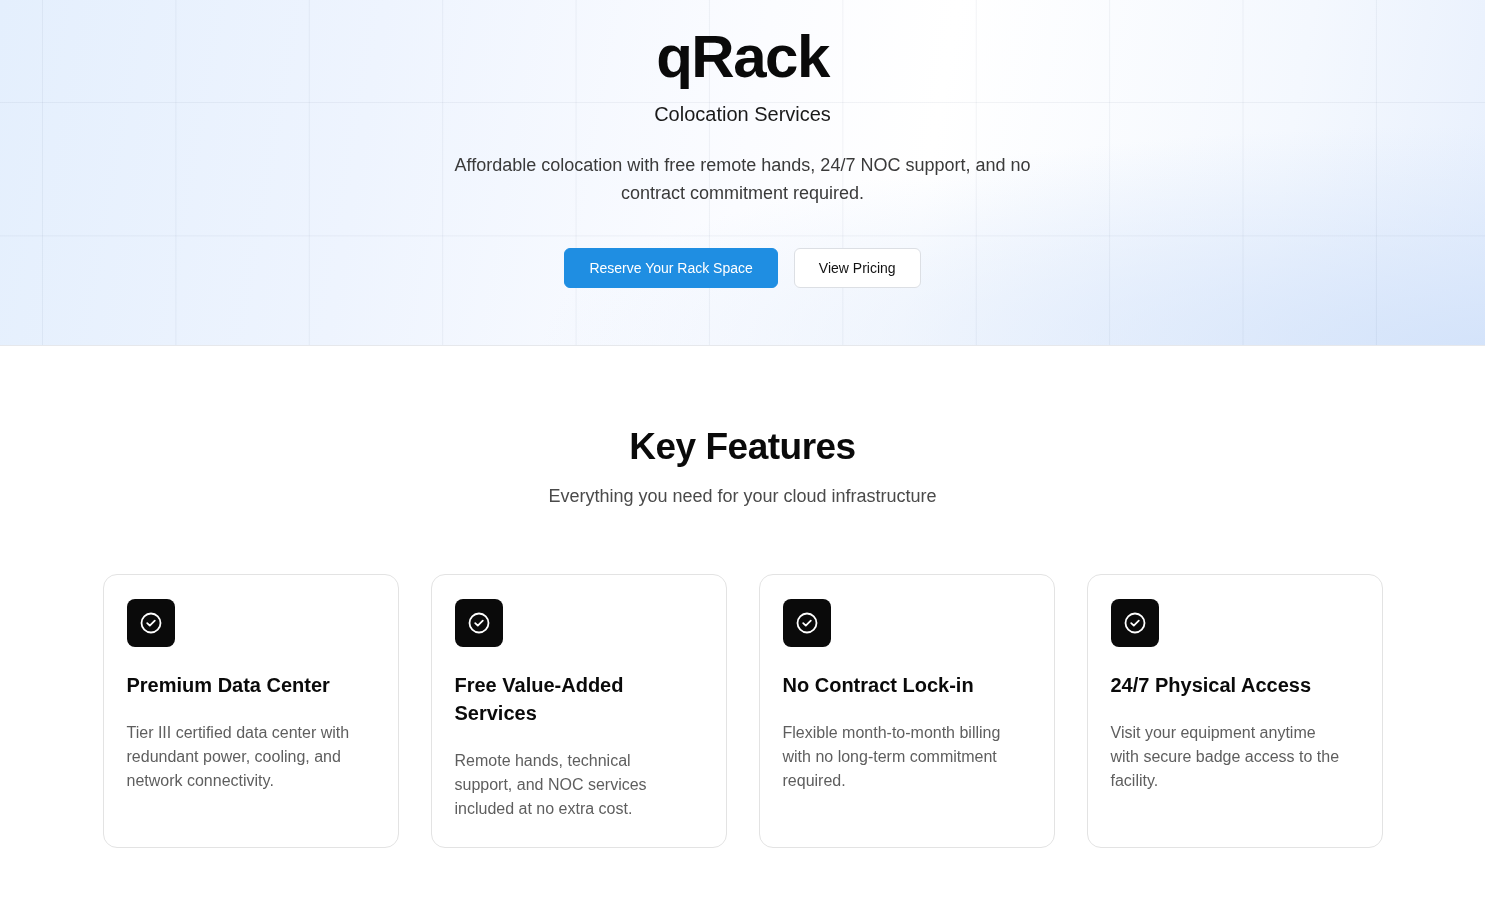 This screenshot has height=911, width=1485. What do you see at coordinates (742, 179) in the screenshot?
I see `hero-description: Affordable colocation with free remote hands, 24/7 NOC support, and no contract commitment required.` at bounding box center [742, 179].